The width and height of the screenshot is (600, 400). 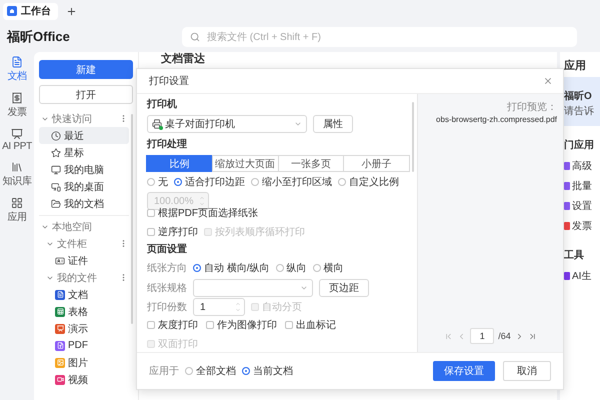 What do you see at coordinates (238, 307) in the screenshot?
I see `stepper-icon` at bounding box center [238, 307].